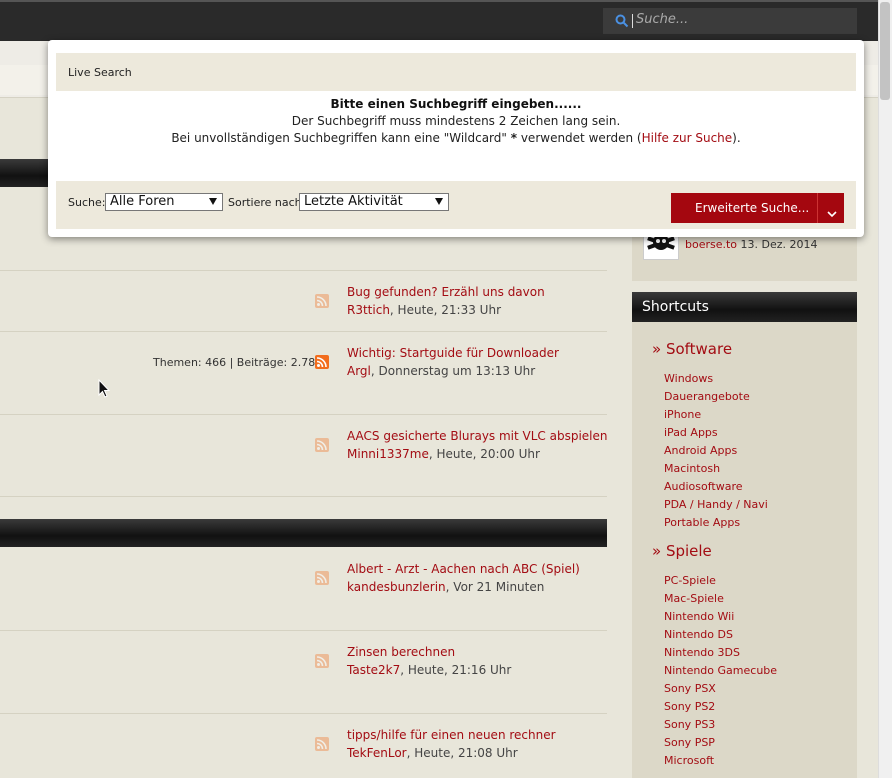 The width and height of the screenshot is (892, 778). What do you see at coordinates (451, 735) in the screenshot?
I see `last-post-title: tipps/hilfe für einen neuen rechner` at bounding box center [451, 735].